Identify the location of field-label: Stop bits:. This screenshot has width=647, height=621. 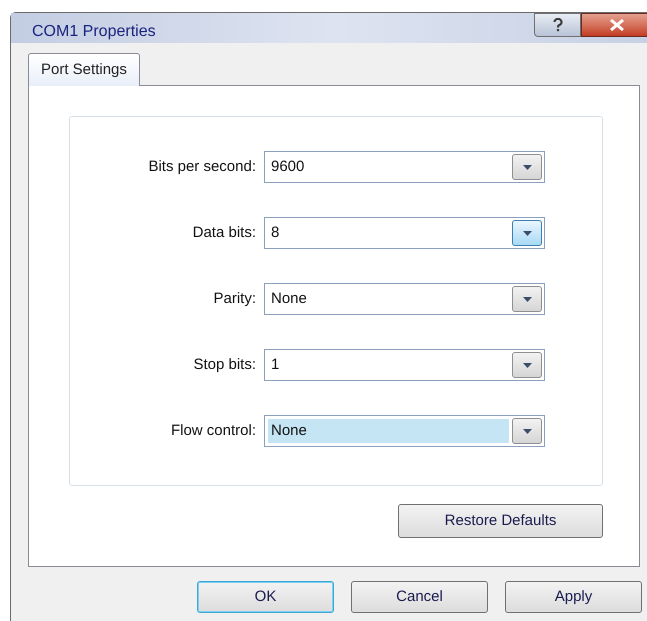
(224, 364).